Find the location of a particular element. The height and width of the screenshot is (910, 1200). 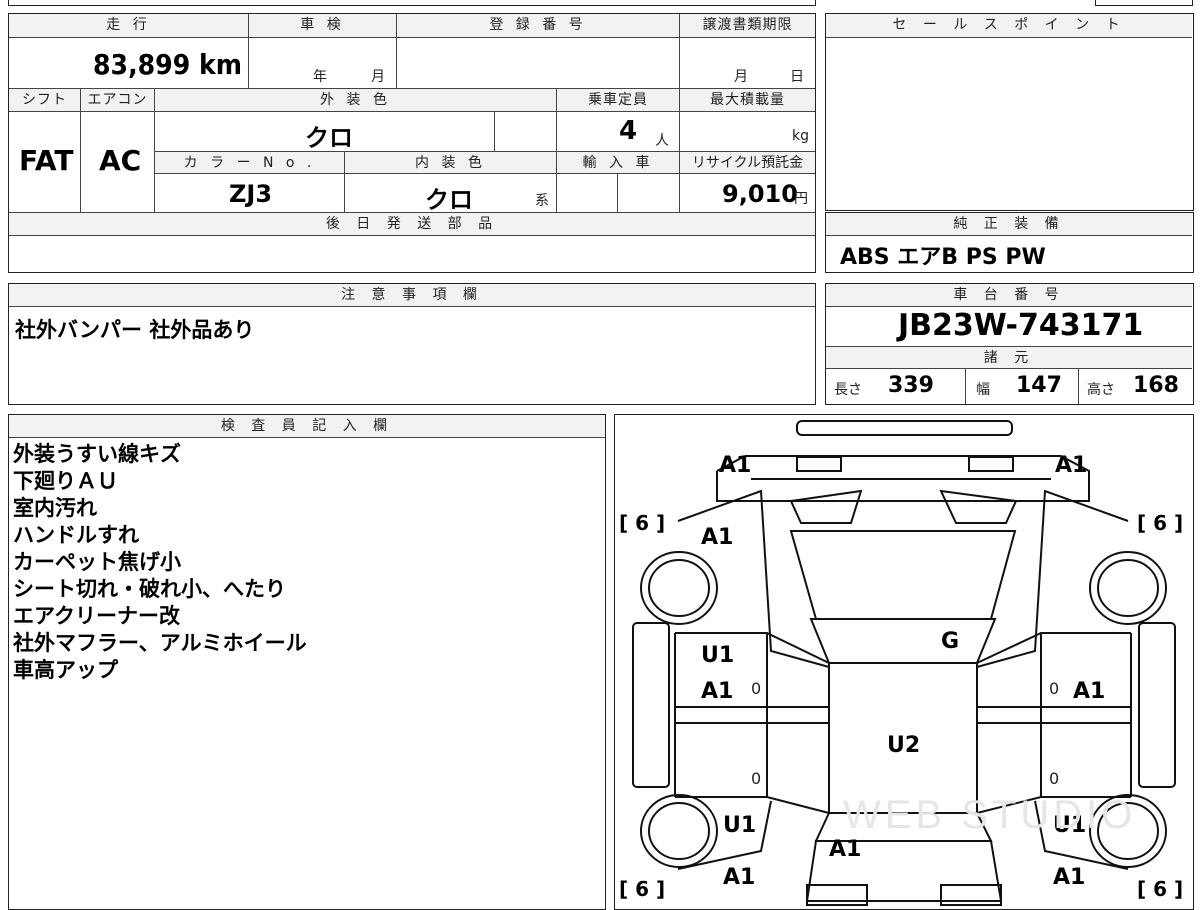

color-no-value: ZJ3 is located at coordinates (251, 194).